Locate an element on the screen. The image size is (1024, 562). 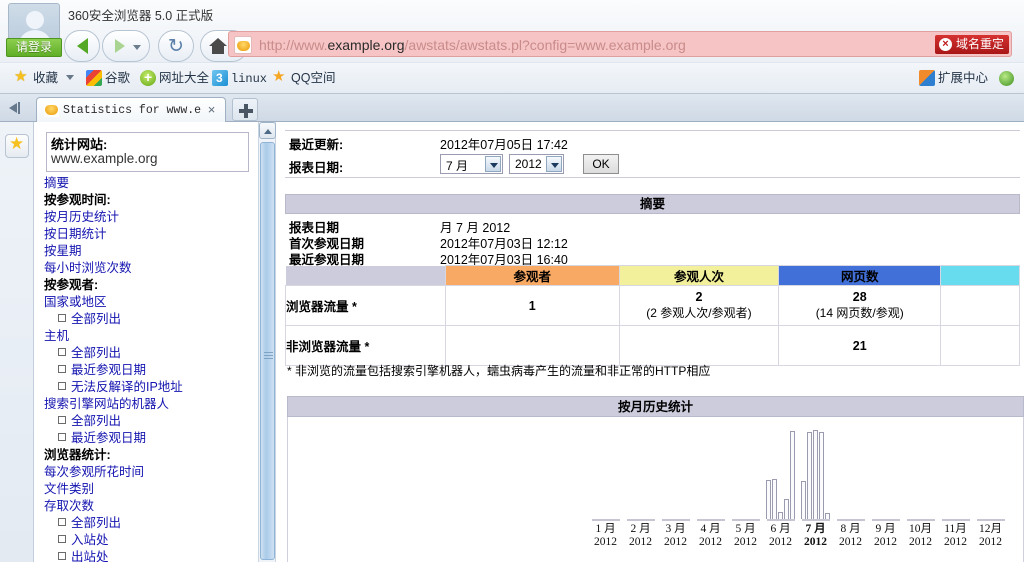
scroll-up-button is located at coordinates (267, 130).